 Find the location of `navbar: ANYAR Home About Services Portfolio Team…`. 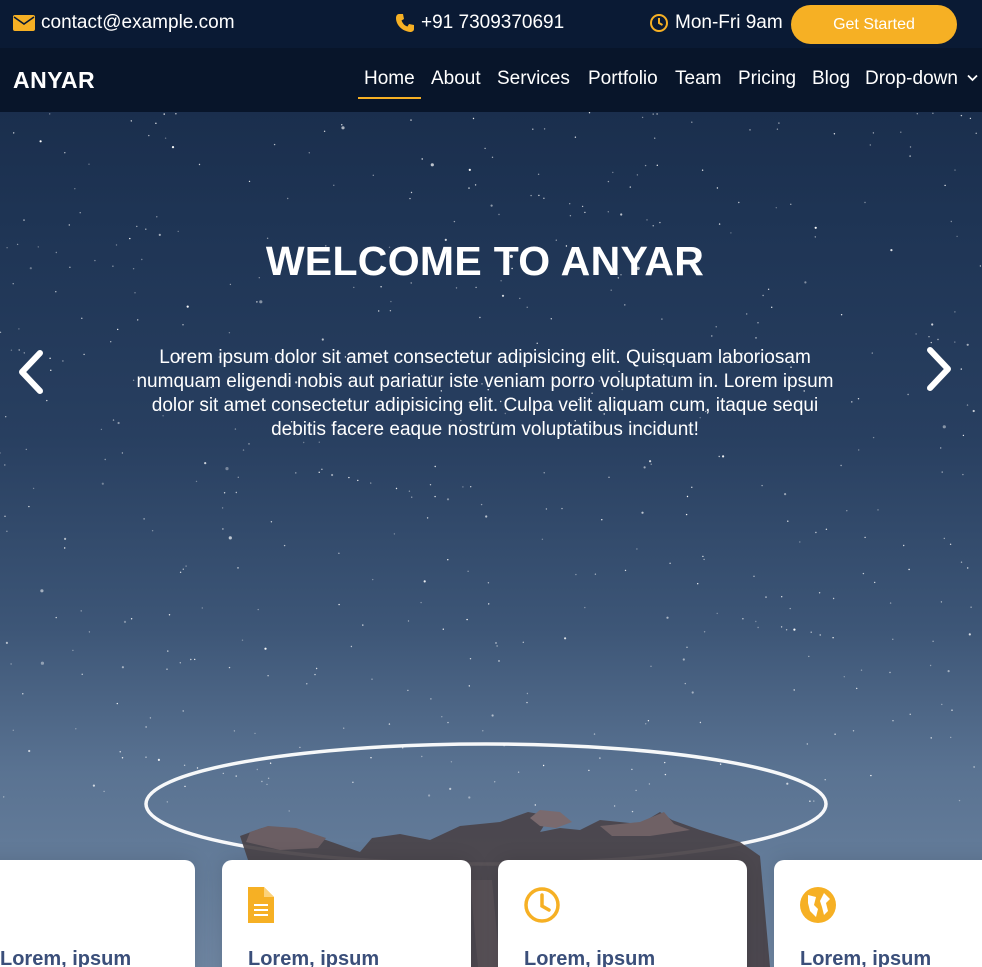

navbar: ANYAR Home About Services Portfolio Team… is located at coordinates (491, 80).